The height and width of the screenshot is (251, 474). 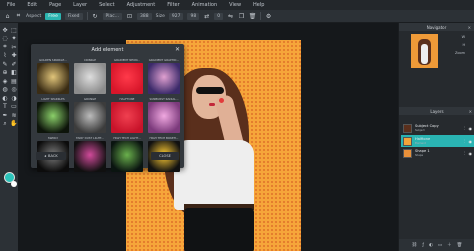 What do you see at coordinates (73, 16) in the screenshot?
I see `aspect-fixed-button: Fixed` at bounding box center [73, 16].